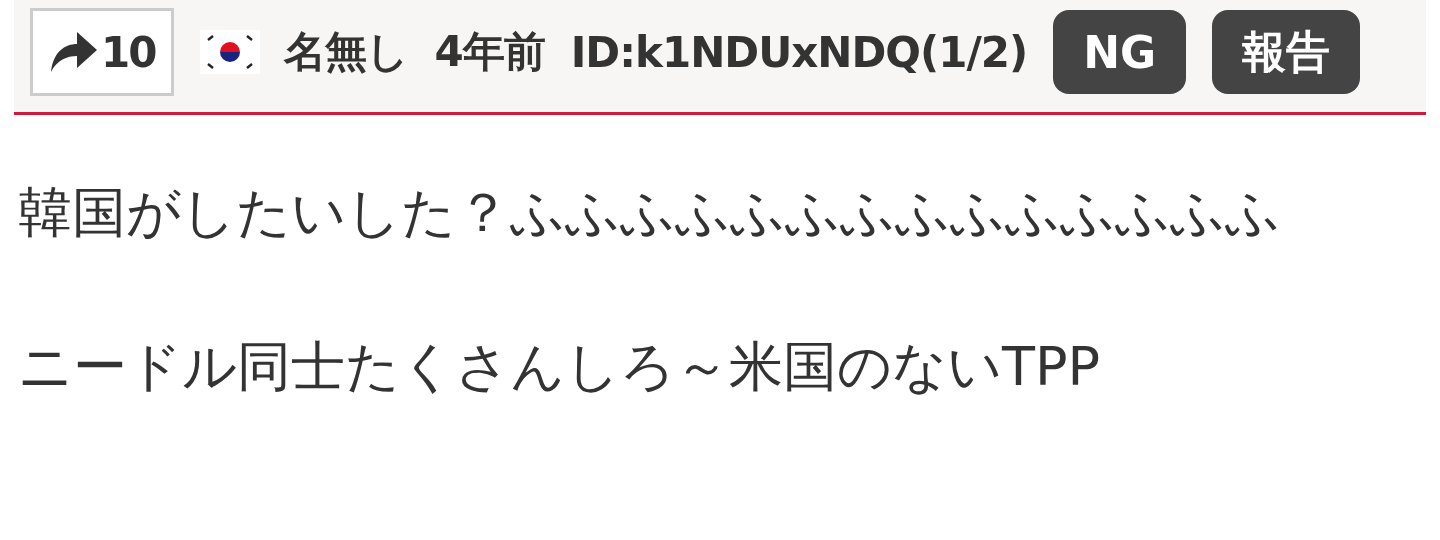 The image size is (1440, 540). I want to click on share-button: 10, so click(102, 52).